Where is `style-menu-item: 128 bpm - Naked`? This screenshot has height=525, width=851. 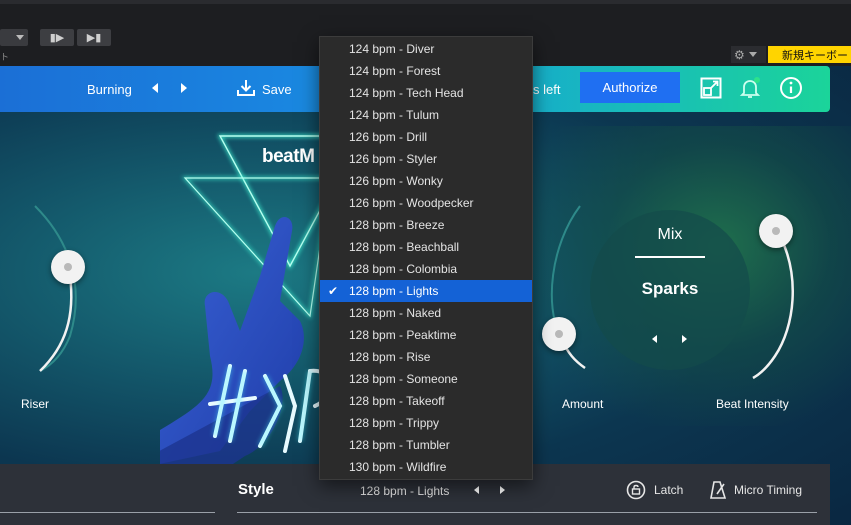
style-menu-item: 128 bpm - Naked is located at coordinates (426, 313).